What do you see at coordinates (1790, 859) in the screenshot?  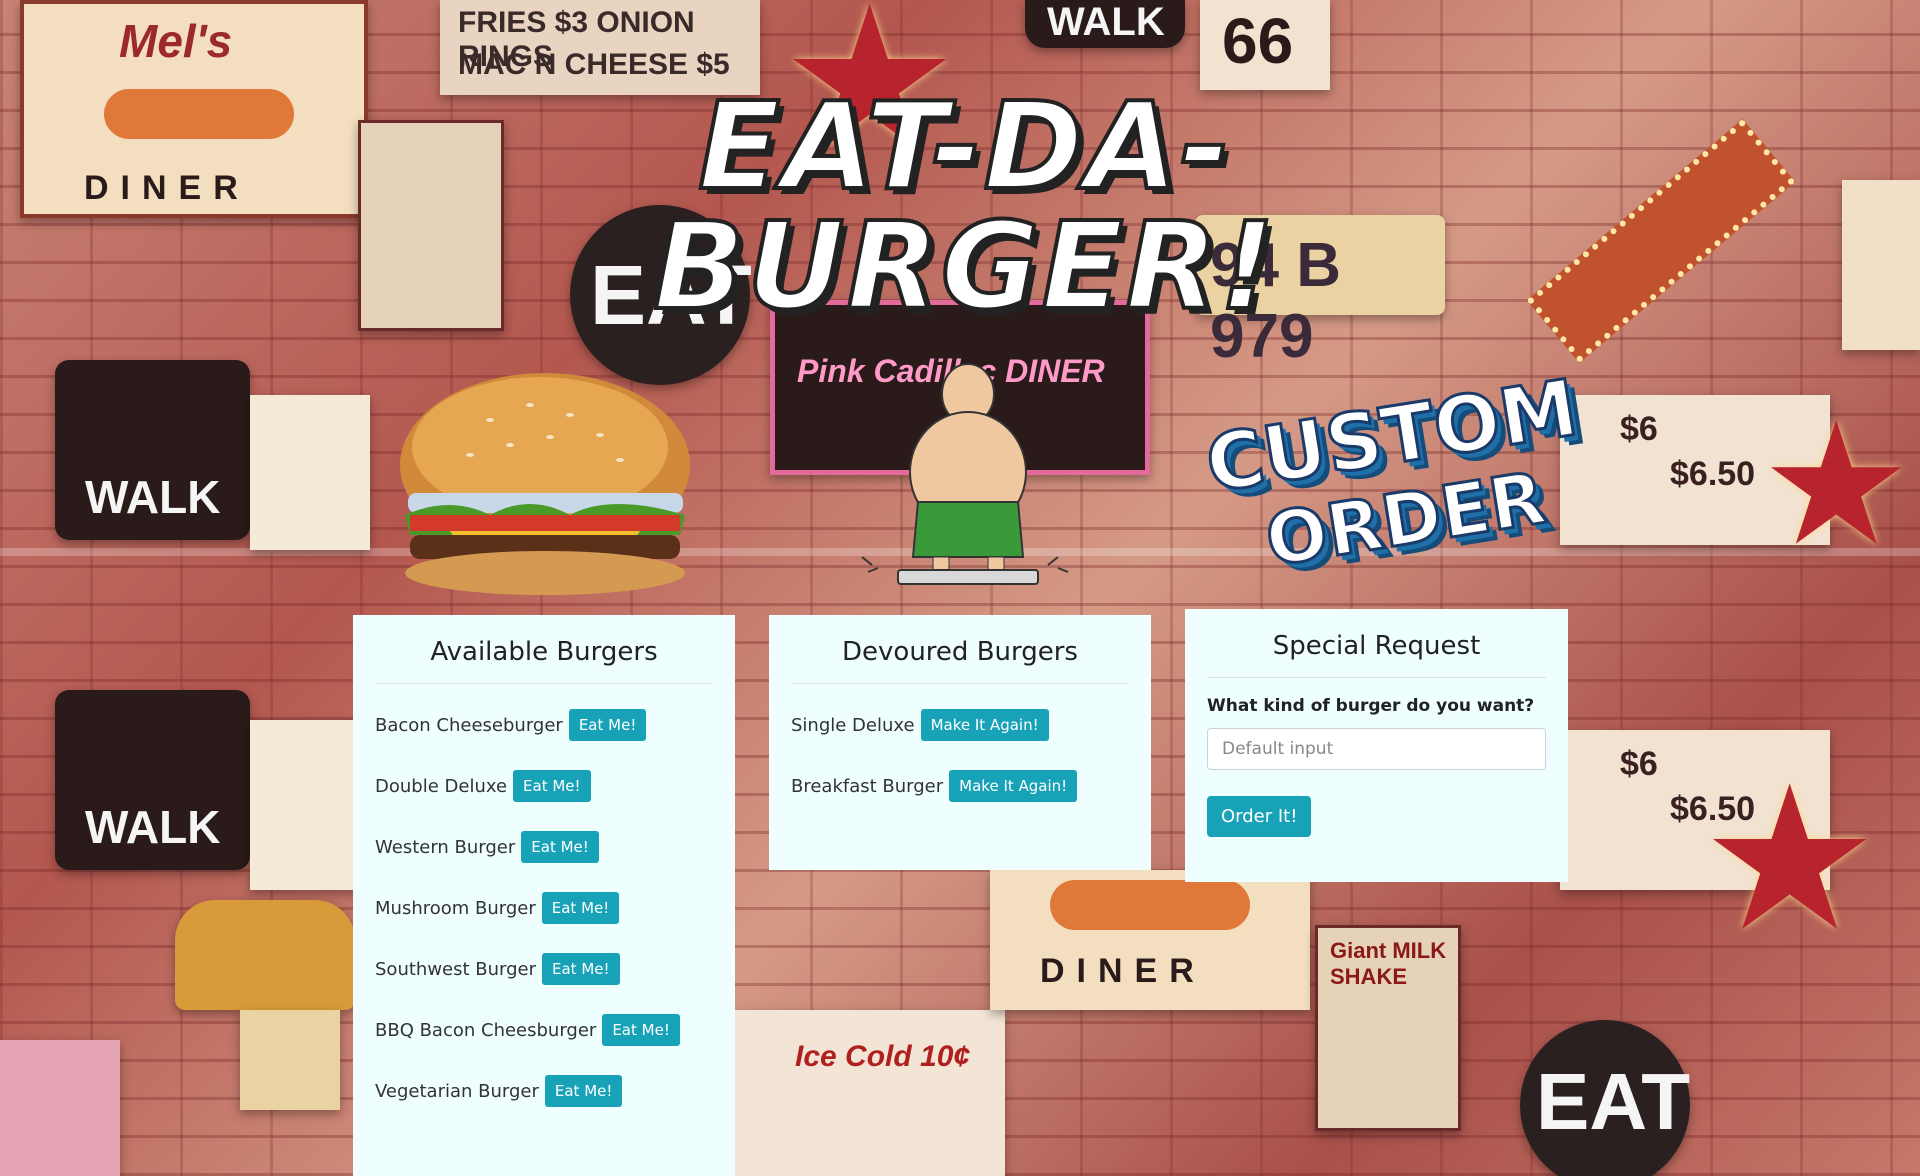 I see `marquee-star-bottom: ★` at bounding box center [1790, 859].